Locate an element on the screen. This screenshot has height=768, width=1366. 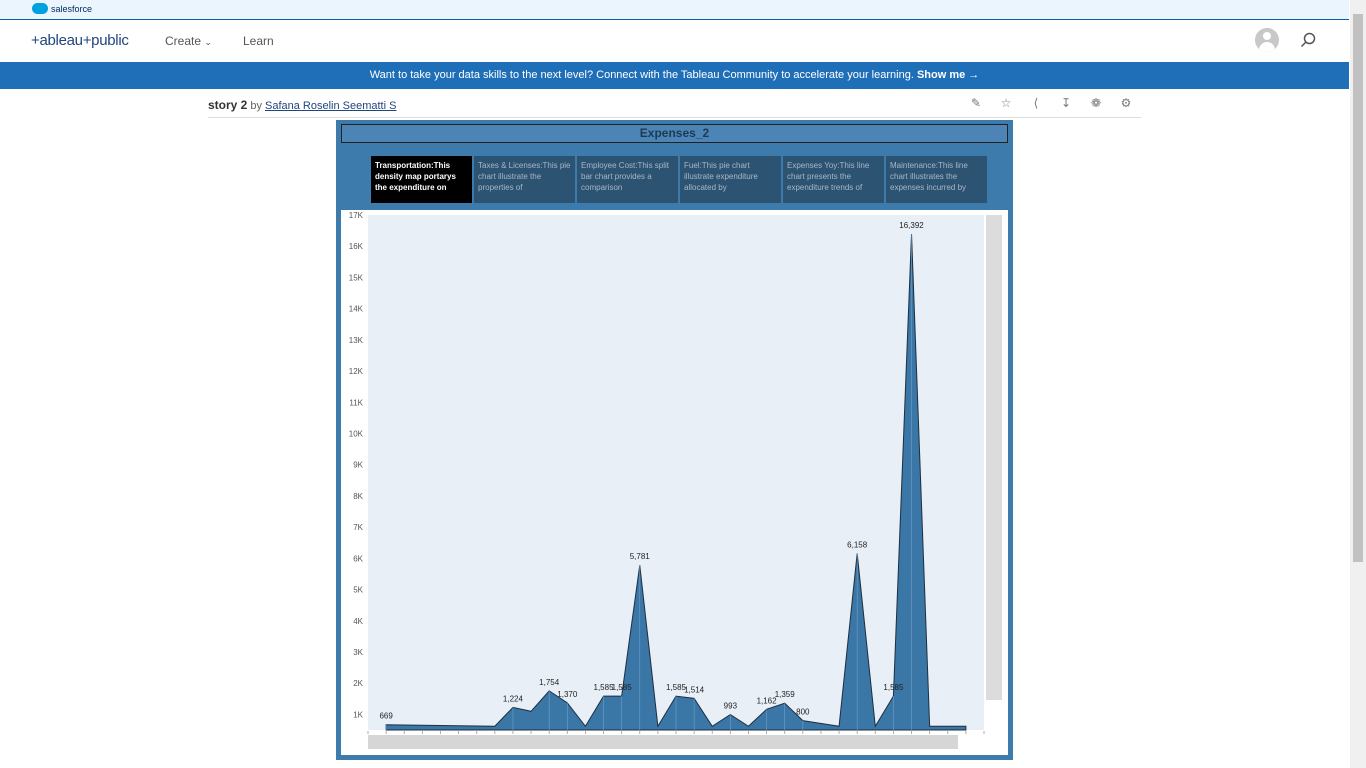
download-icon: ↧ is located at coordinates (1066, 103).